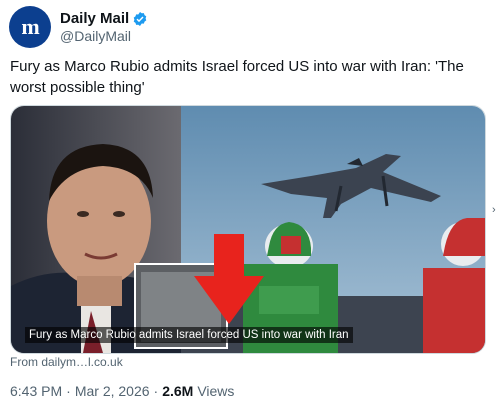 This screenshot has height=405, width=500. I want to click on daily-mail-logo: m, so click(30, 26).